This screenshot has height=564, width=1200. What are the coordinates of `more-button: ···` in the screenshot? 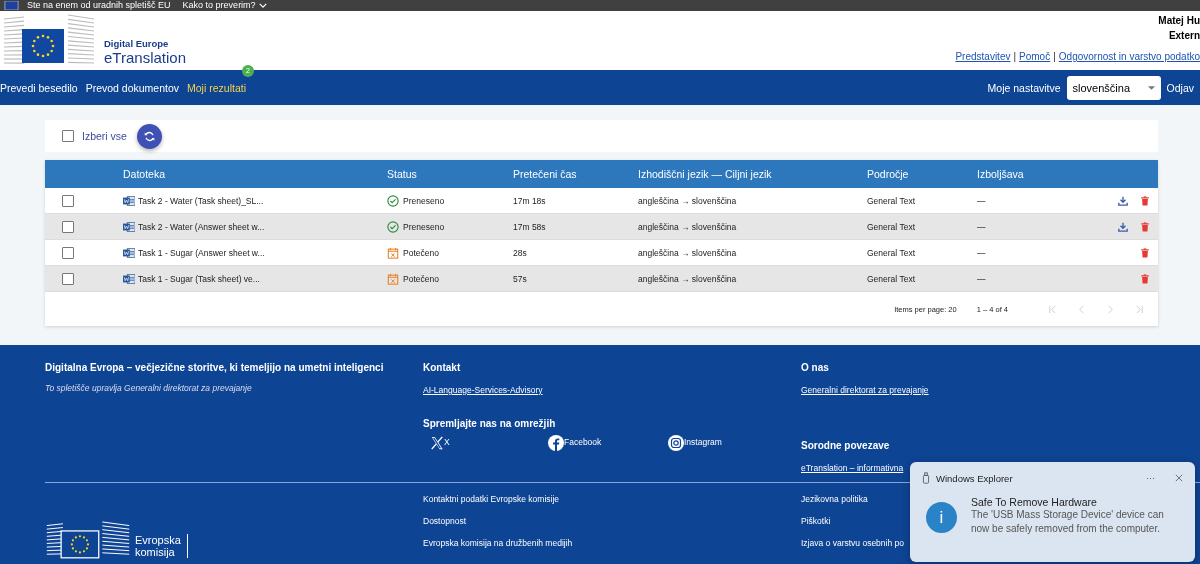 It's located at (1150, 478).